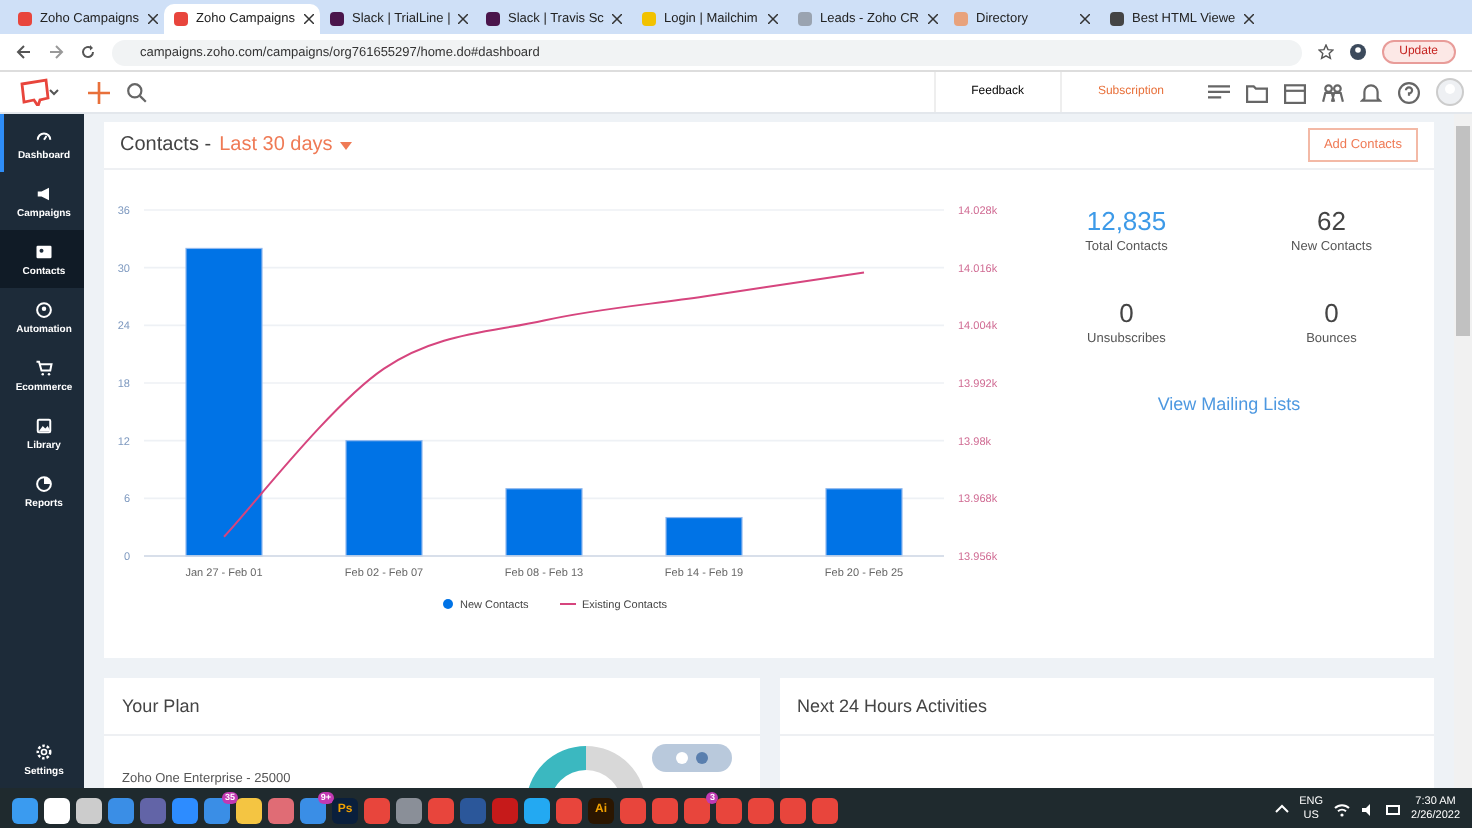 The width and height of the screenshot is (1472, 828). I want to click on bell-icon, so click(1371, 92).